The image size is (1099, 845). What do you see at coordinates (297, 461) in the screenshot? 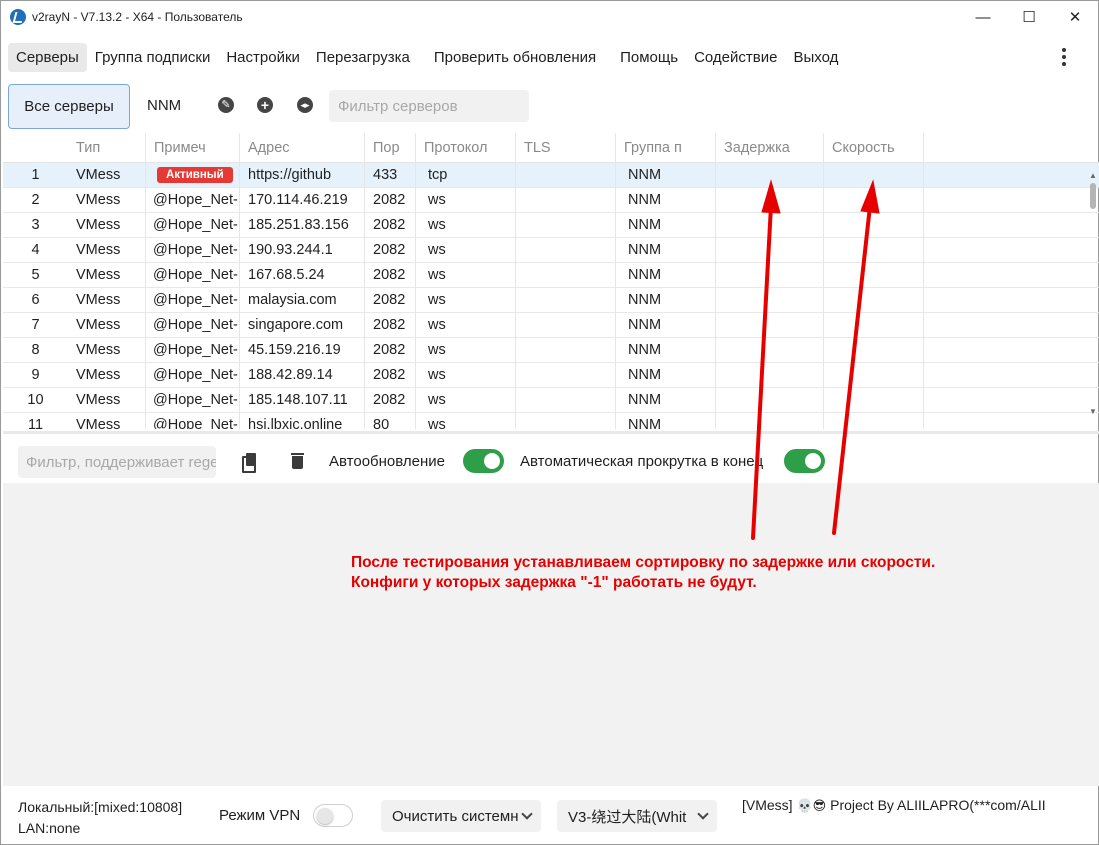
I see `trash-icon` at bounding box center [297, 461].